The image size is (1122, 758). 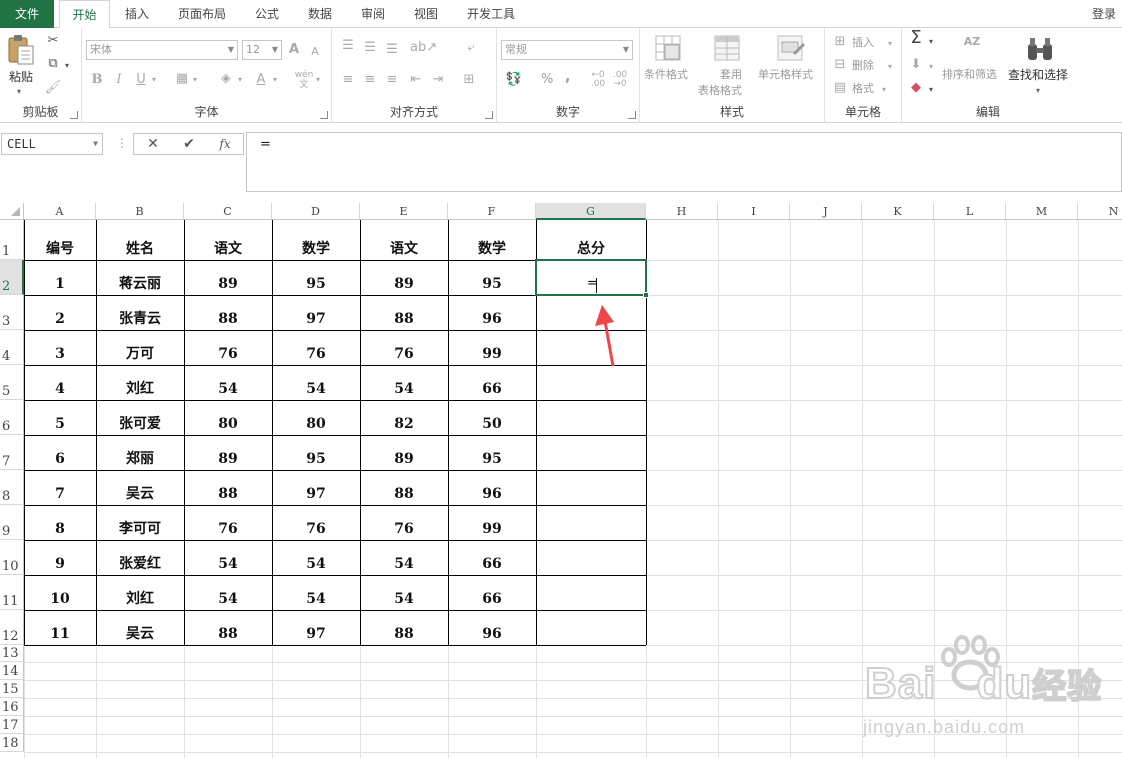 I want to click on column-header-g: G, so click(x=591, y=211).